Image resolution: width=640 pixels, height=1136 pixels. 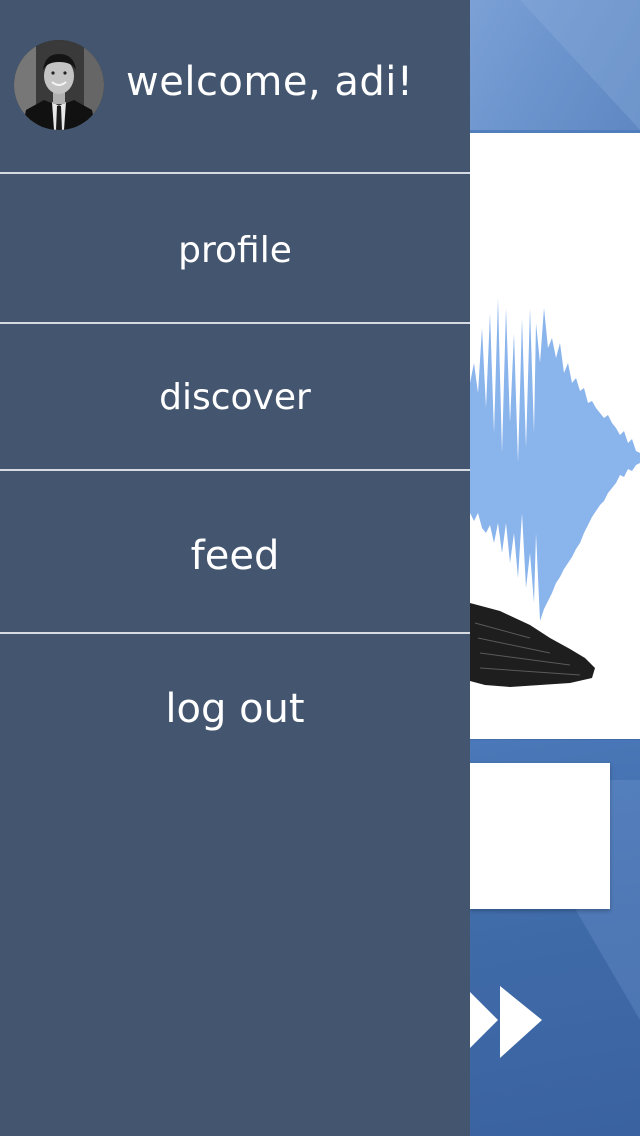 I want to click on fast-forward-icon, so click(x=510, y=1020).